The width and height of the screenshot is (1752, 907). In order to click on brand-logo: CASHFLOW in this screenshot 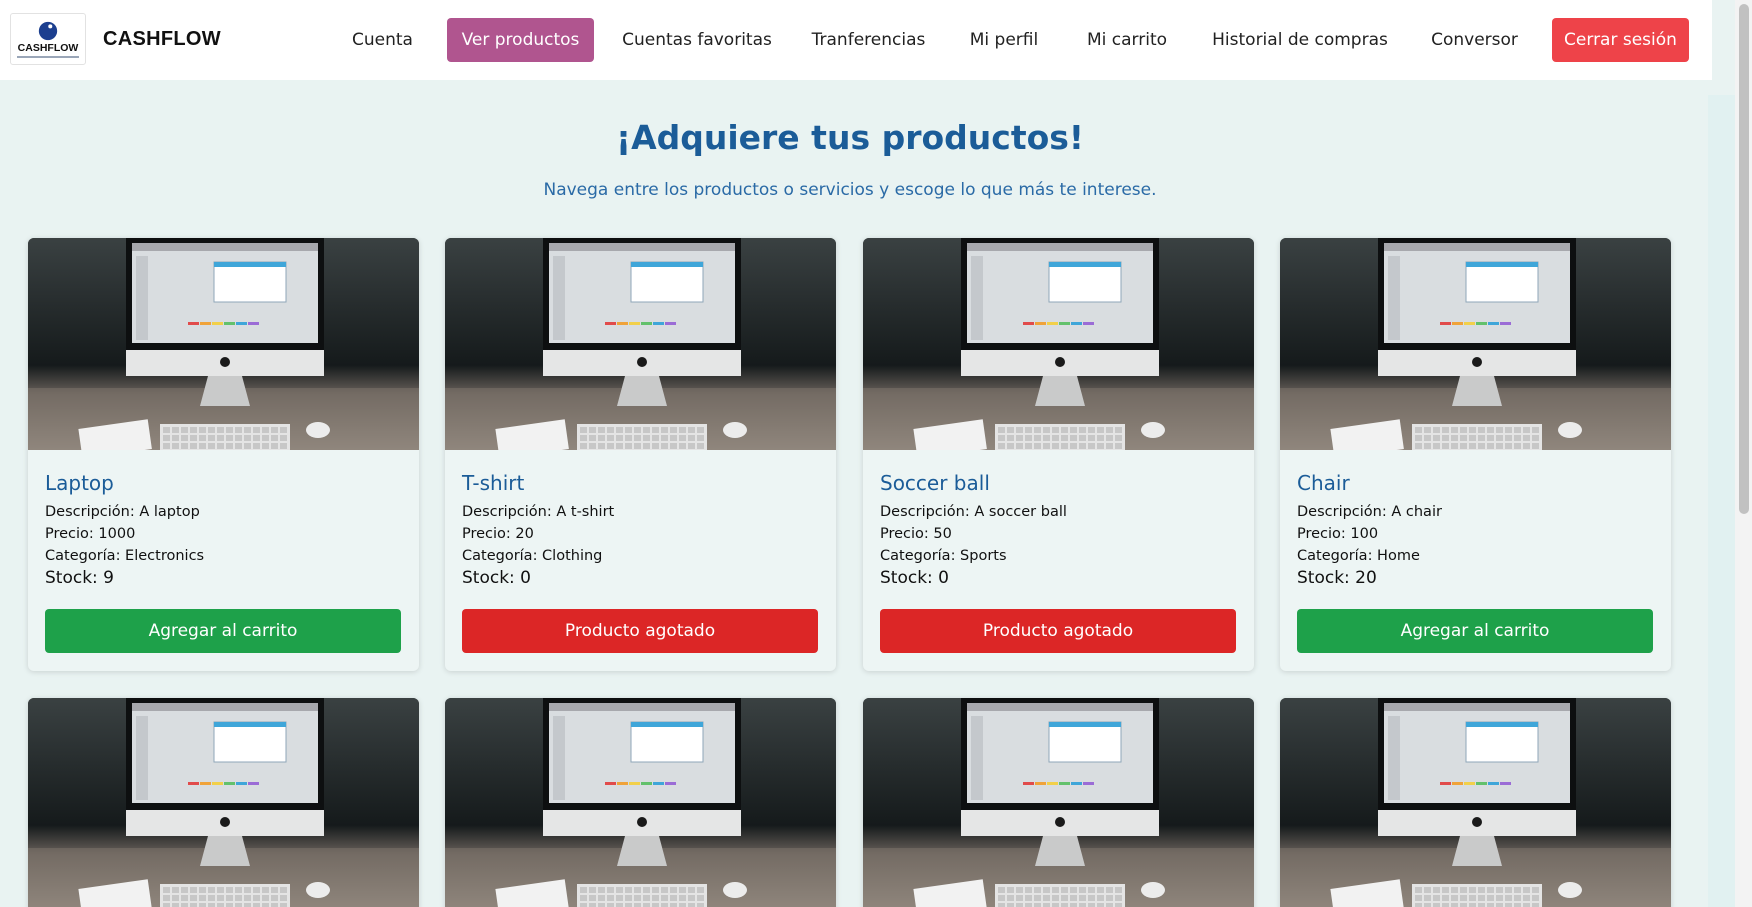, I will do `click(48, 39)`.